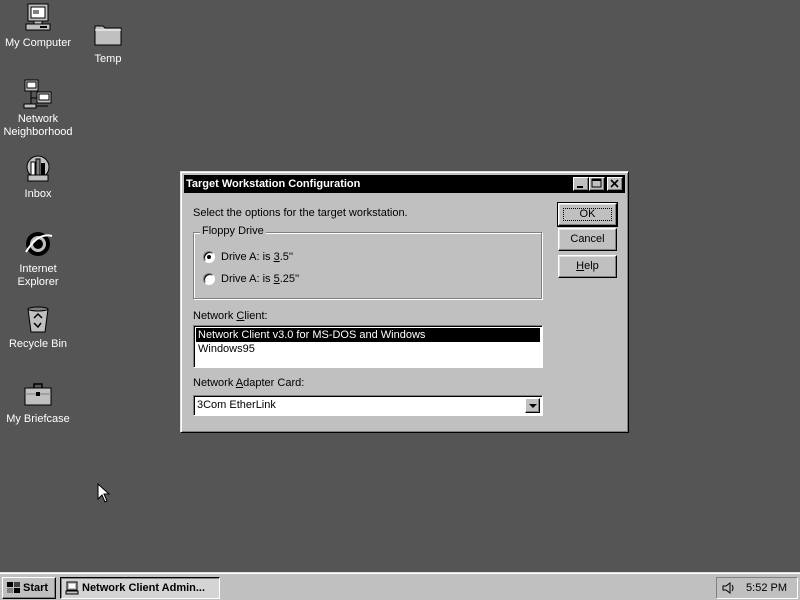 The image size is (800, 600). Describe the element at coordinates (38, 319) in the screenshot. I see `recycle-bin-icon` at that location.